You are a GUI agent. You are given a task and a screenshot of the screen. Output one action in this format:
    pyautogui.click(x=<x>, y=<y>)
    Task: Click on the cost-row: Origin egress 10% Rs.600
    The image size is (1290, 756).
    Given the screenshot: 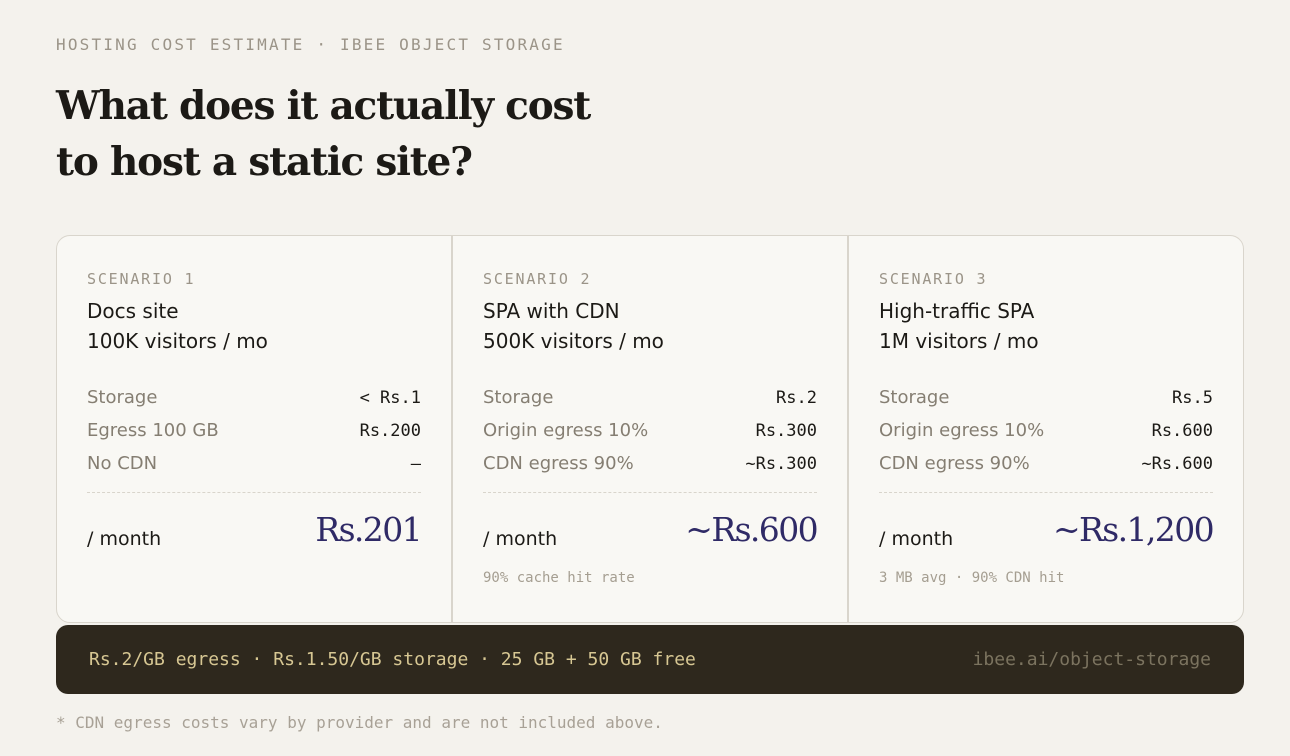 What is the action you would take?
    pyautogui.click(x=1046, y=430)
    